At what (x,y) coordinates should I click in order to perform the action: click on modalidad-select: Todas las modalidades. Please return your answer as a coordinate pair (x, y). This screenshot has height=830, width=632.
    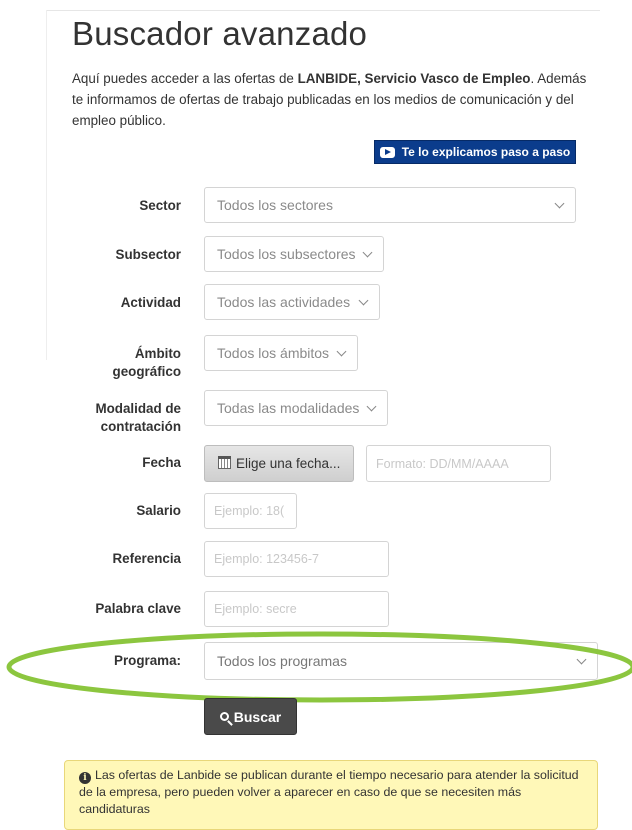
    Looking at the image, I should click on (296, 408).